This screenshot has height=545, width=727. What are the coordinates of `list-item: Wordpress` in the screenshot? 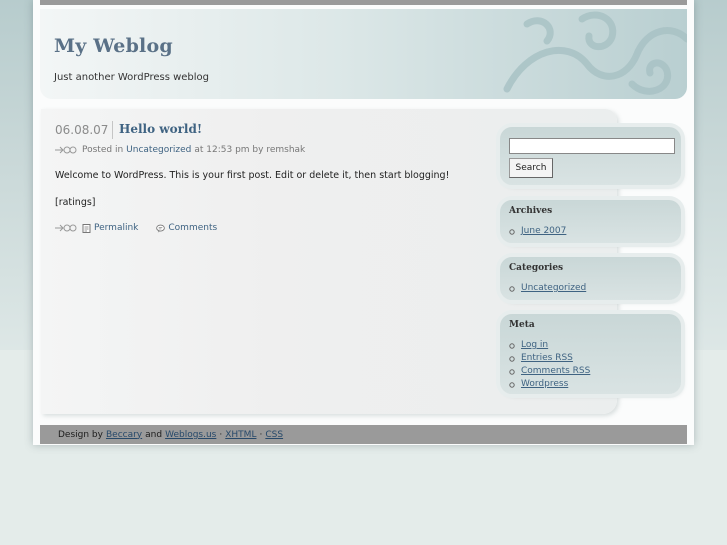 It's located at (549, 384).